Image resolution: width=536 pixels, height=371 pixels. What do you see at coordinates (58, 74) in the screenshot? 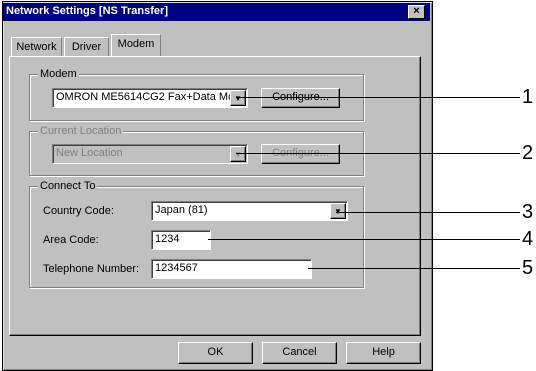
I see `modem-group-label: Modem` at bounding box center [58, 74].